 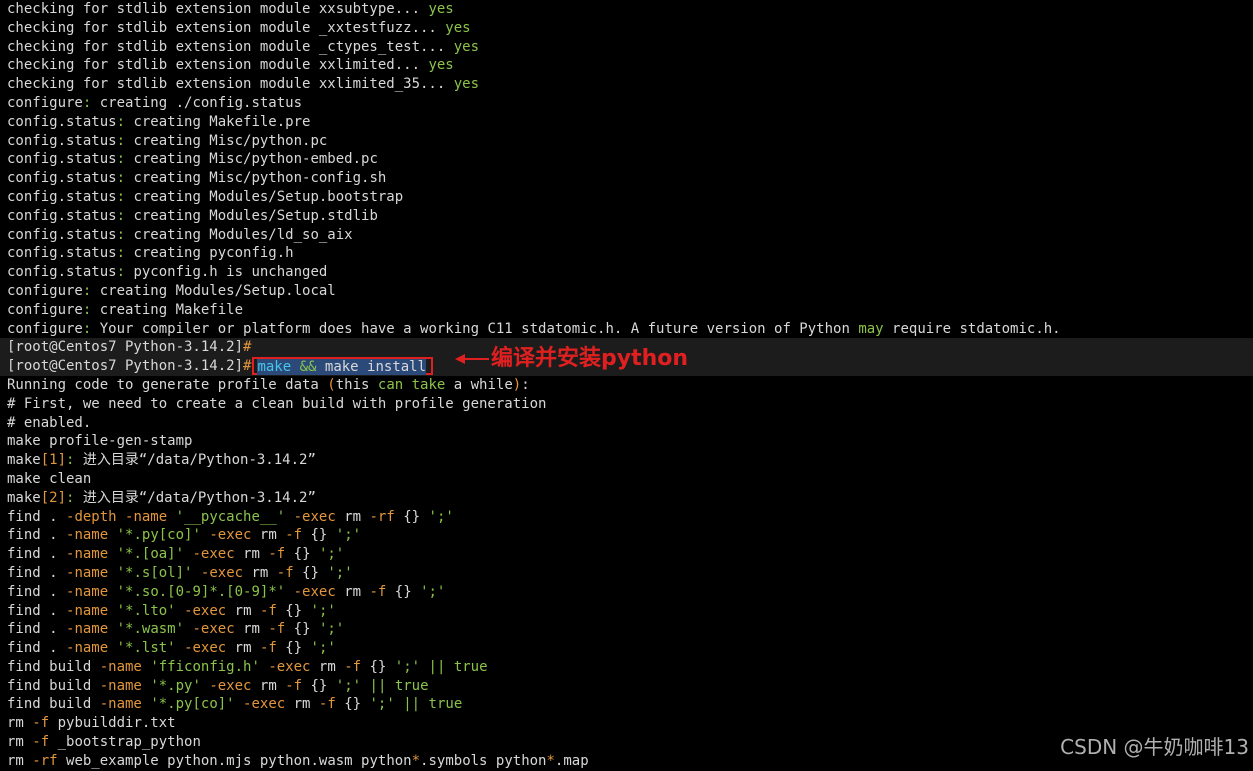 I want to click on text-segment: this, so click(x=356, y=384).